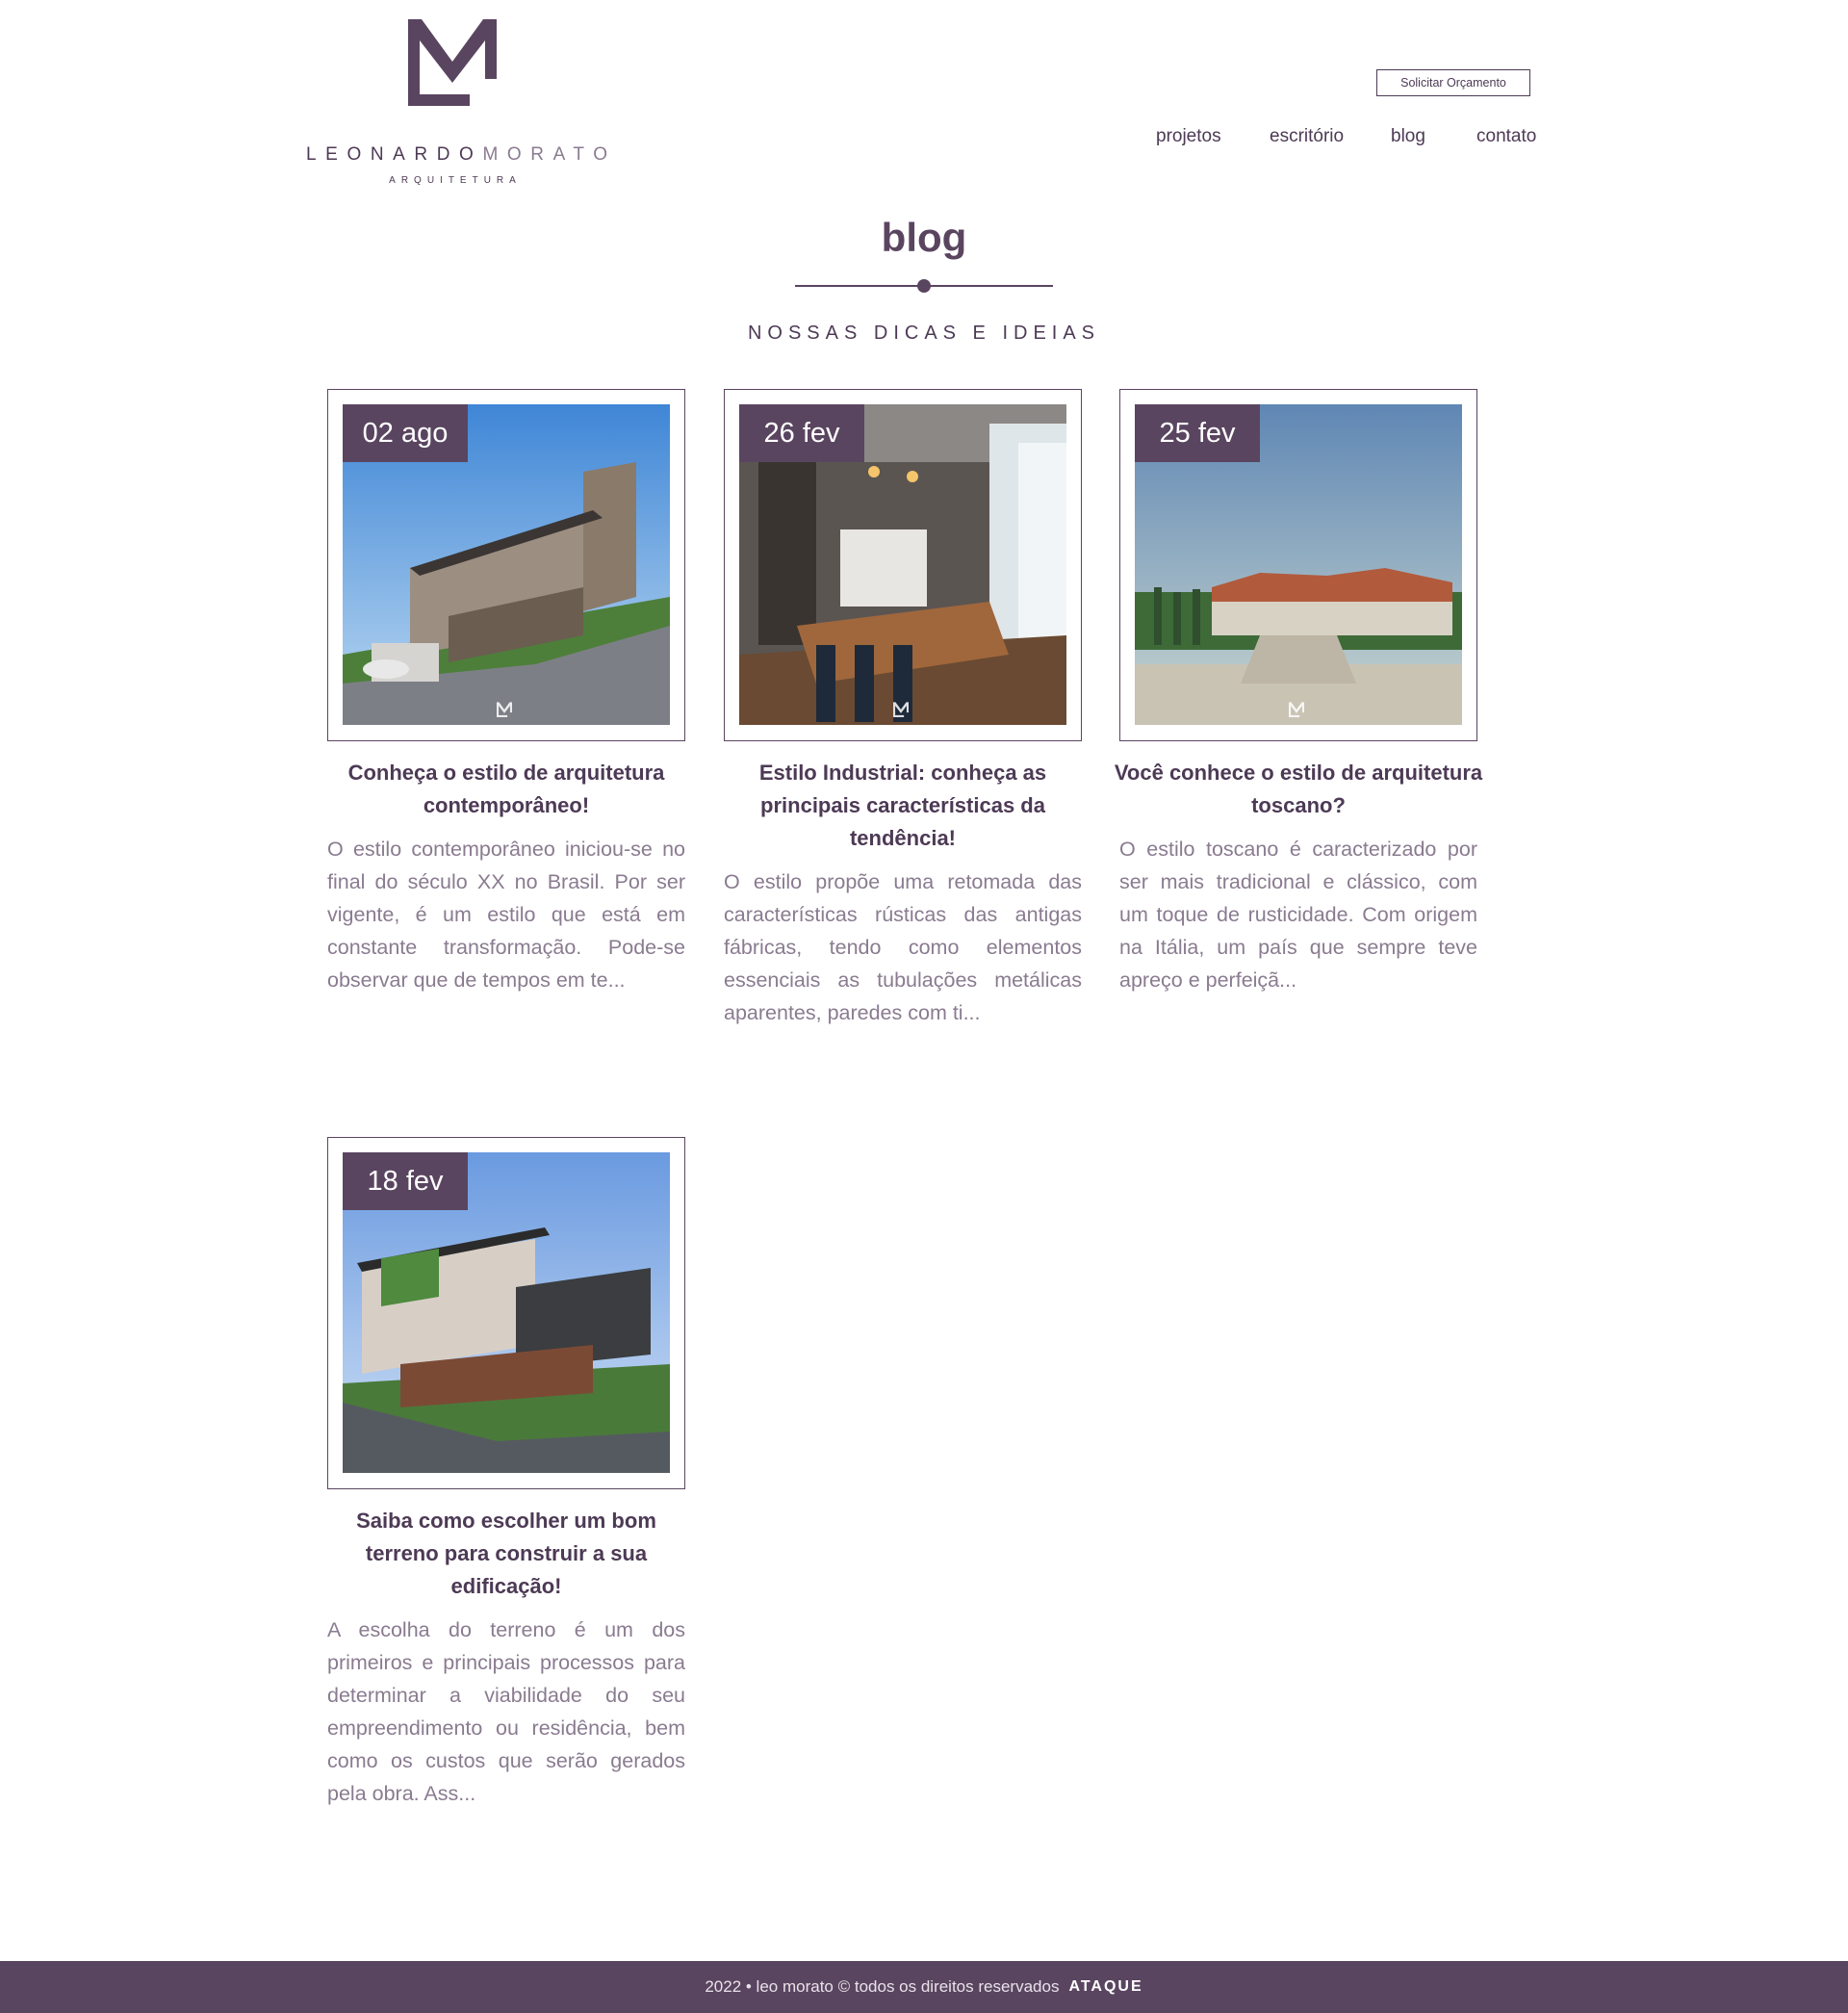  Describe the element at coordinates (1298, 565) in the screenshot. I see `post-image-frame: 25 fev` at that location.